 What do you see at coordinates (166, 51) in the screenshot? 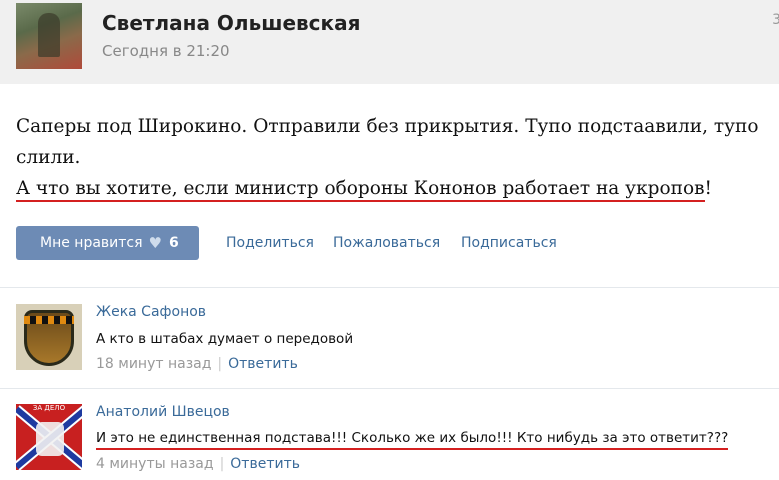
I see `post-time: Сегодня в 21:20` at bounding box center [166, 51].